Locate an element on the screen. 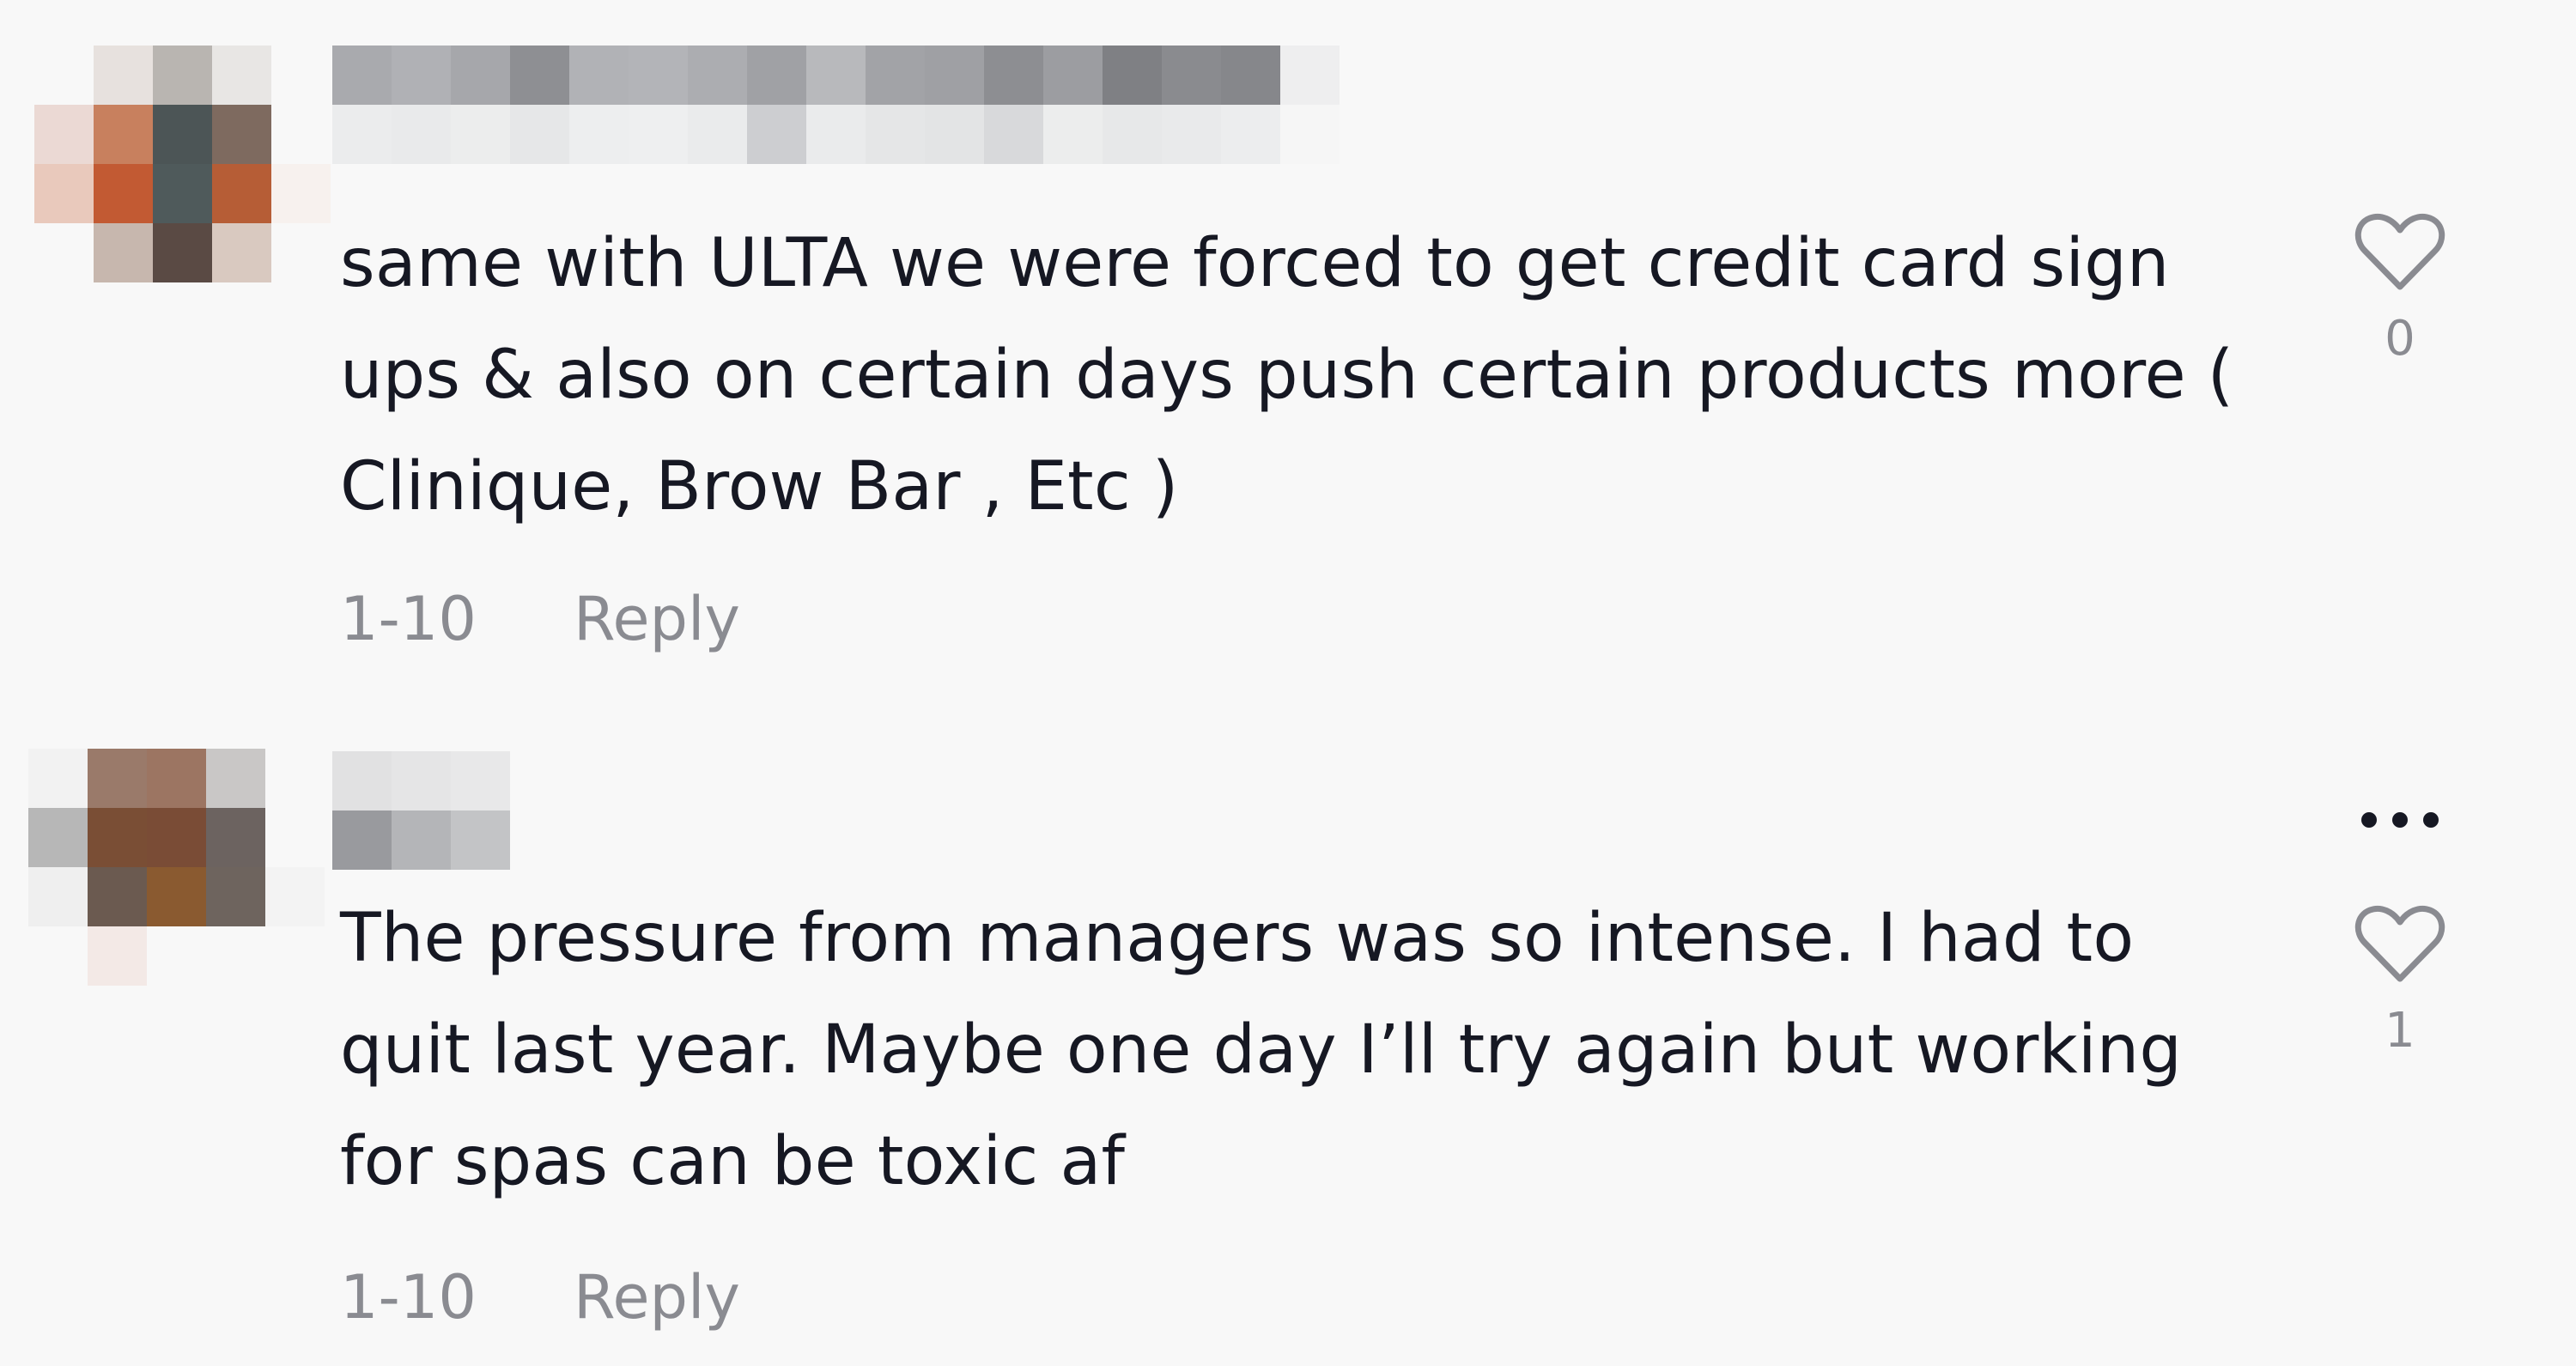 The height and width of the screenshot is (1366, 2576). like-count: 1 is located at coordinates (2400, 1031).